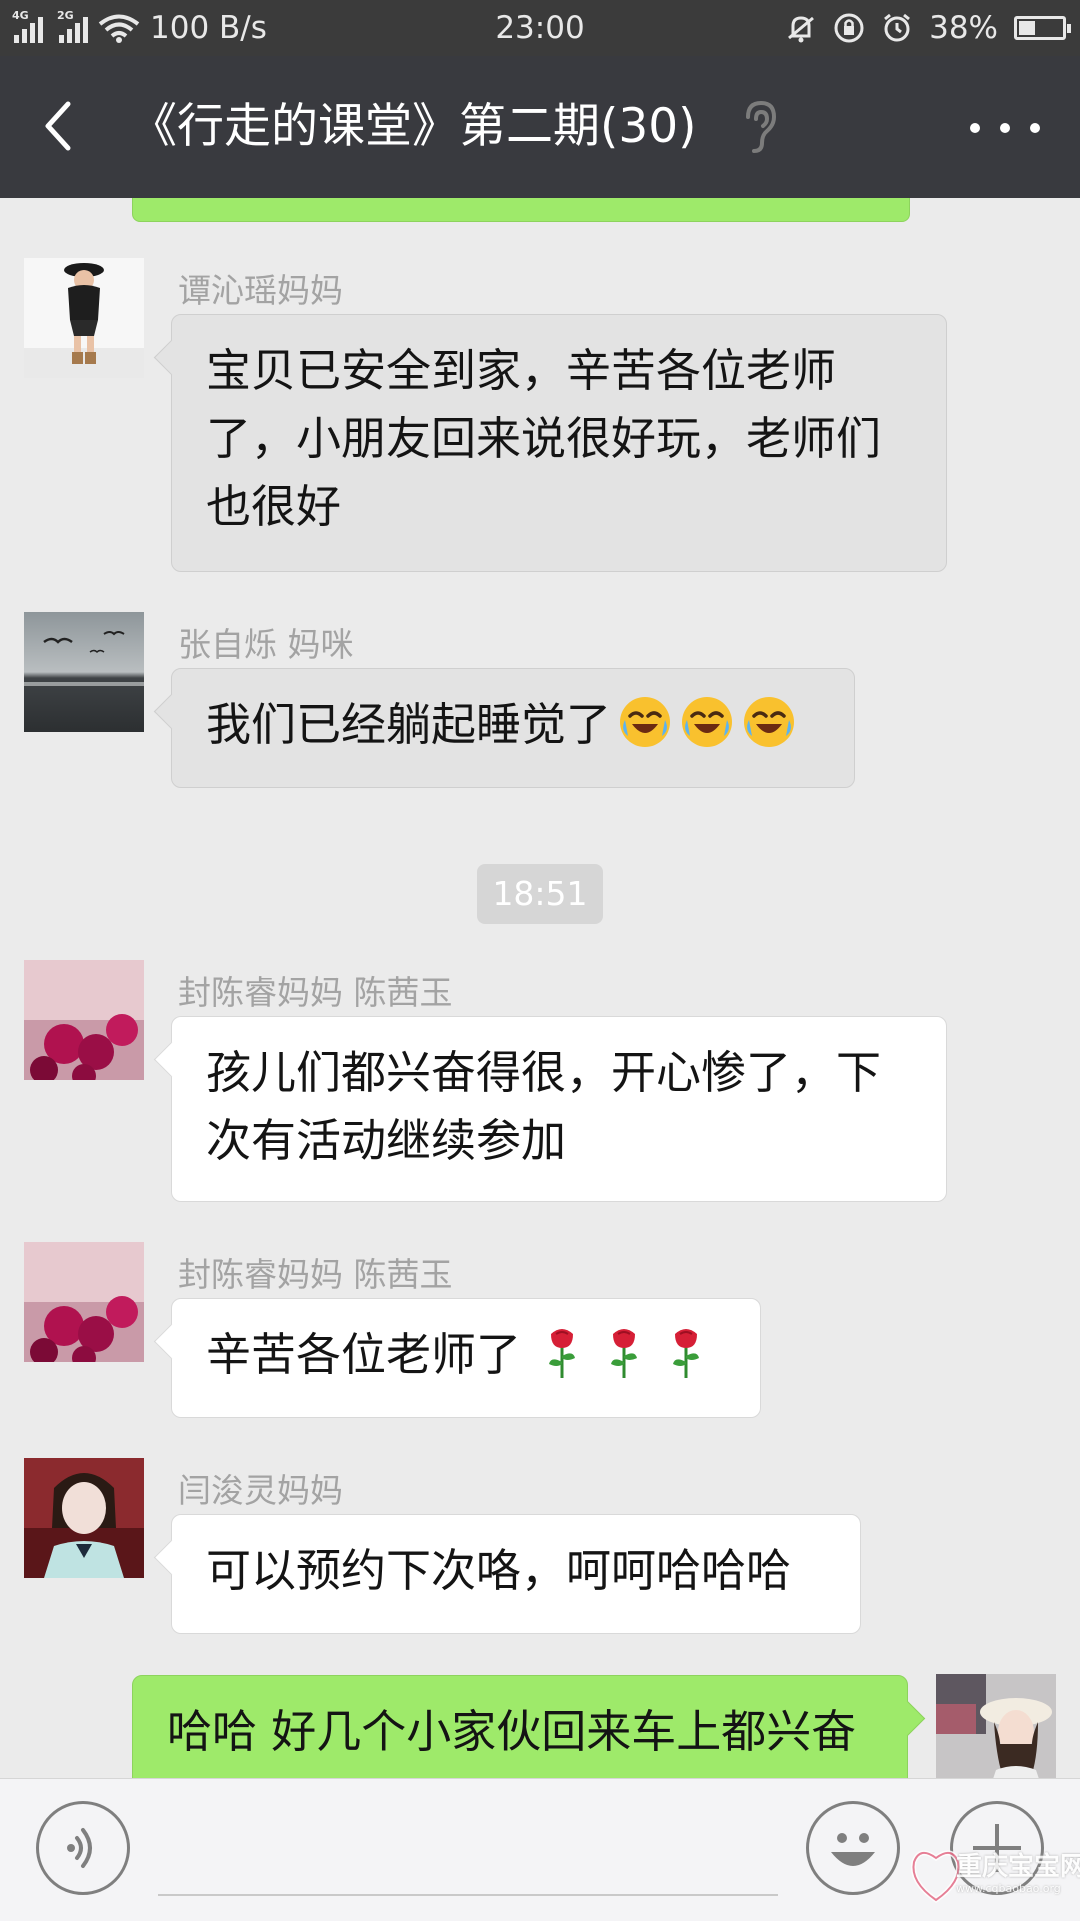  What do you see at coordinates (897, 27) in the screenshot?
I see `alarm-clock-icon` at bounding box center [897, 27].